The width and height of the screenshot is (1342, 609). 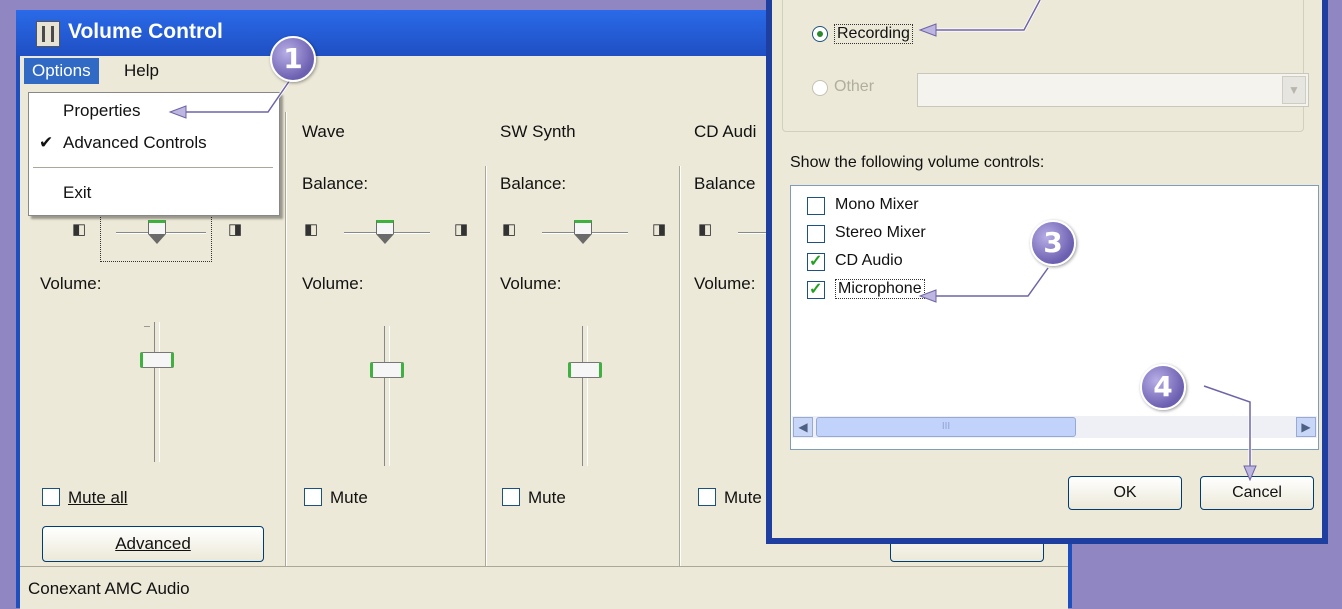 What do you see at coordinates (293, 59) in the screenshot?
I see `callout-badge-1: 1` at bounding box center [293, 59].